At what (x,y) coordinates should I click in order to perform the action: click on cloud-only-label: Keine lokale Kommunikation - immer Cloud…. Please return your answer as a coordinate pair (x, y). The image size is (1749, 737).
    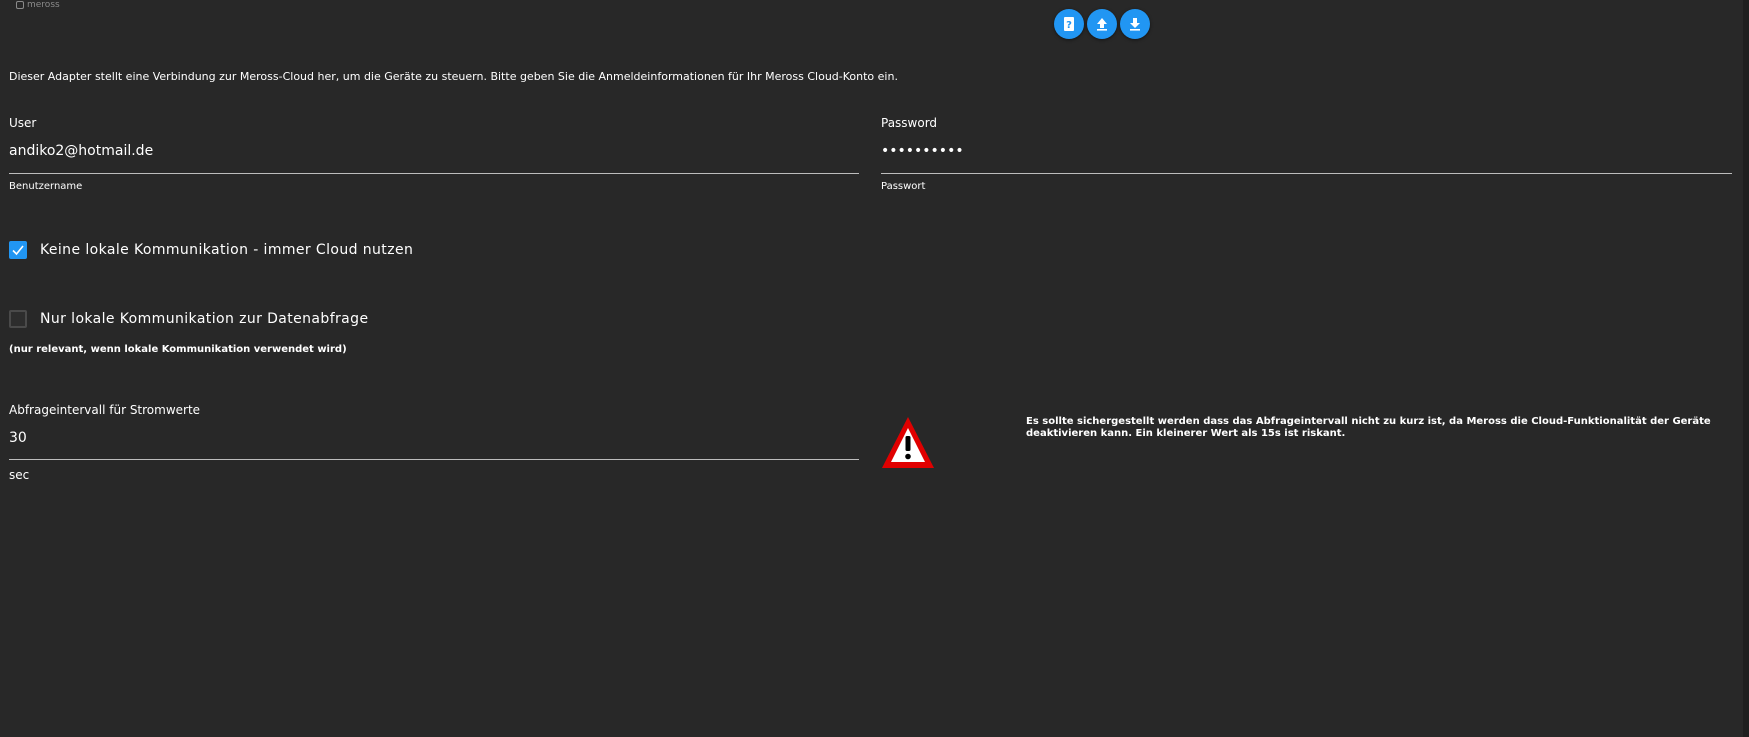
    Looking at the image, I should click on (226, 250).